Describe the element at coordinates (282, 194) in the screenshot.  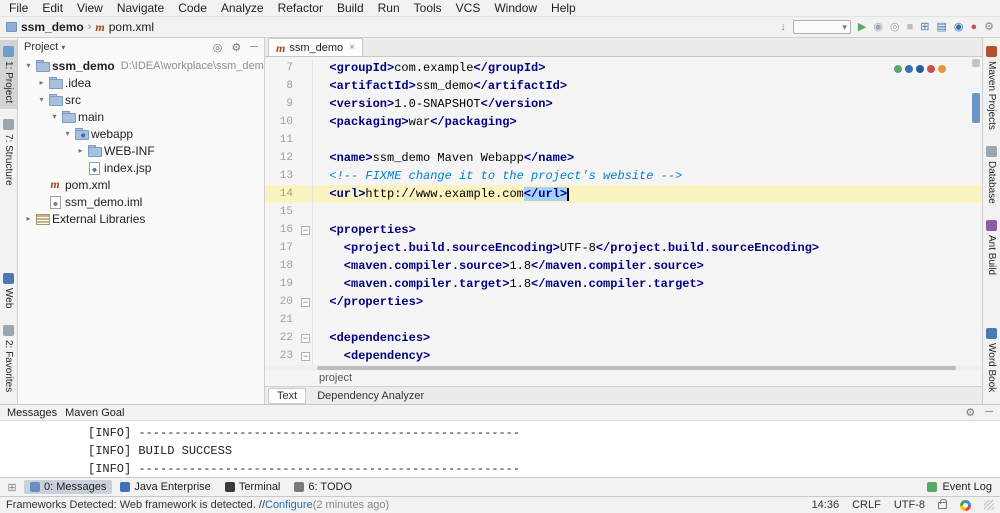
I see `line-number: 14` at that location.